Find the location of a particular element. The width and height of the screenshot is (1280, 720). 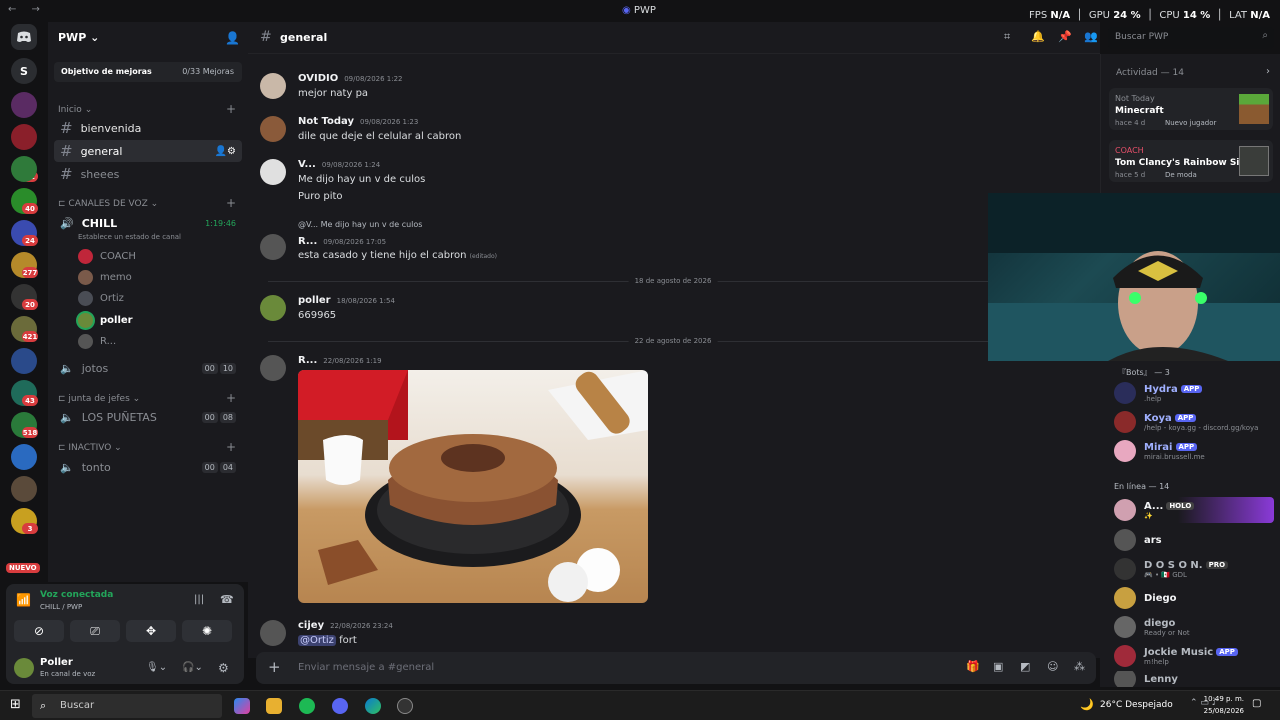

member-item: Jockie Music APP m!help is located at coordinates (1194, 656).